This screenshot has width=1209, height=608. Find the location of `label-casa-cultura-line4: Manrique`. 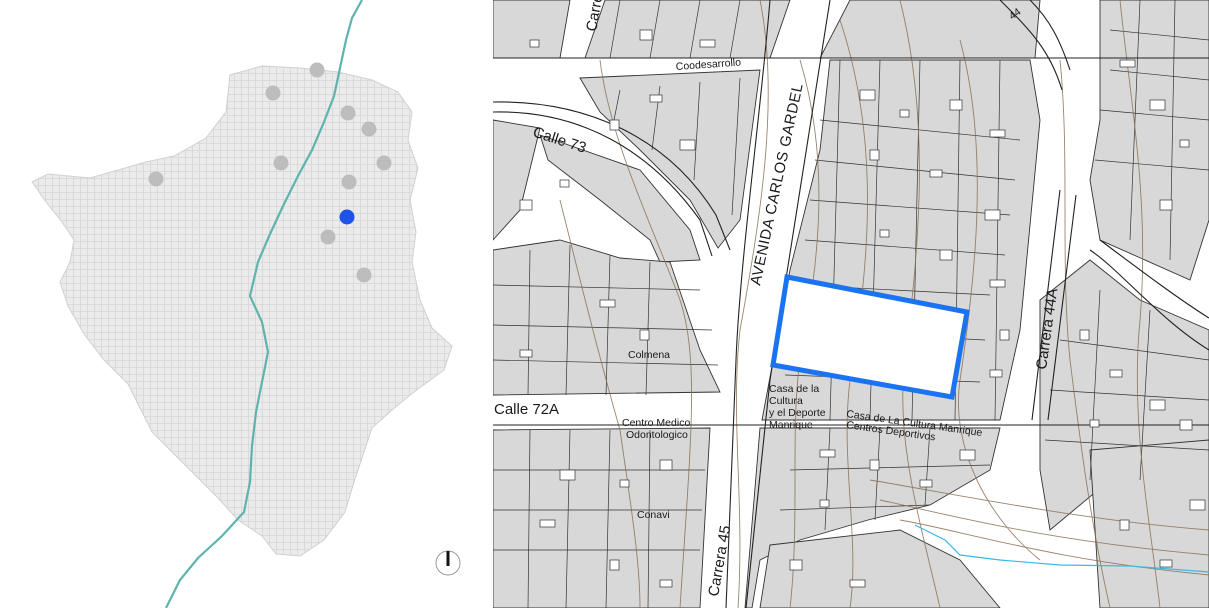

label-casa-cultura-line4: Manrique is located at coordinates (791, 425).